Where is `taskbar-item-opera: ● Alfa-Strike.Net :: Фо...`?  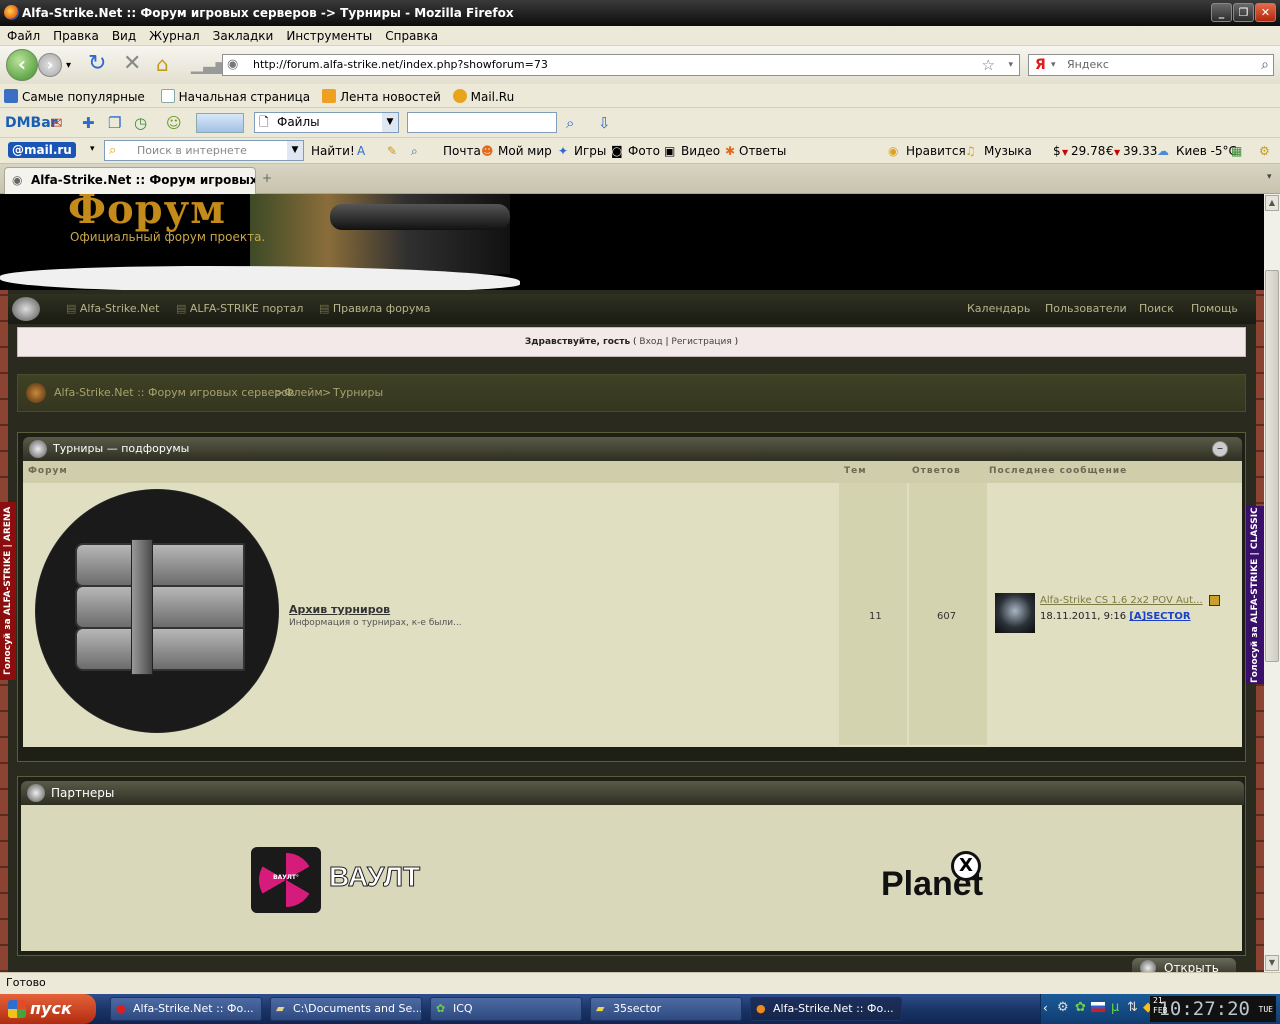
taskbar-item-opera: ● Alfa-Strike.Net :: Фо... is located at coordinates (186, 1009).